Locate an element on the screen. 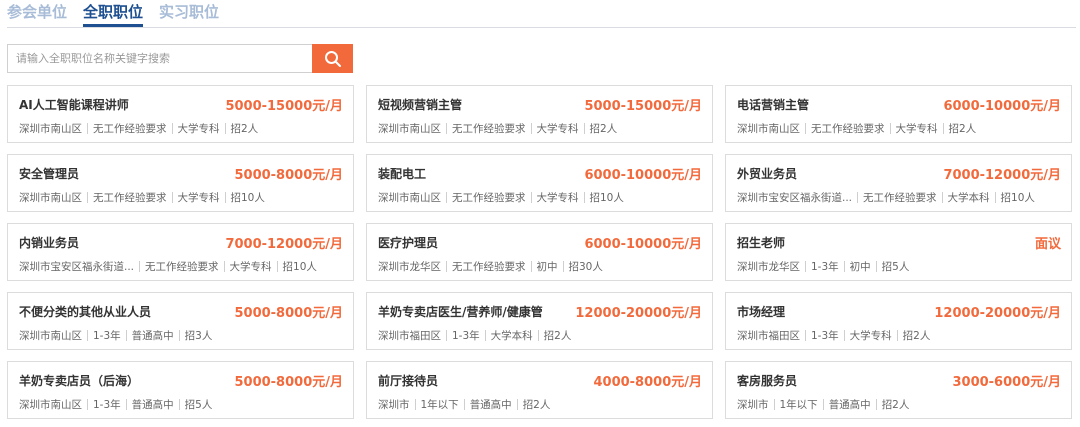  job-meta: 深圳市龙华区 1-3年 初中 招5人 is located at coordinates (823, 266).